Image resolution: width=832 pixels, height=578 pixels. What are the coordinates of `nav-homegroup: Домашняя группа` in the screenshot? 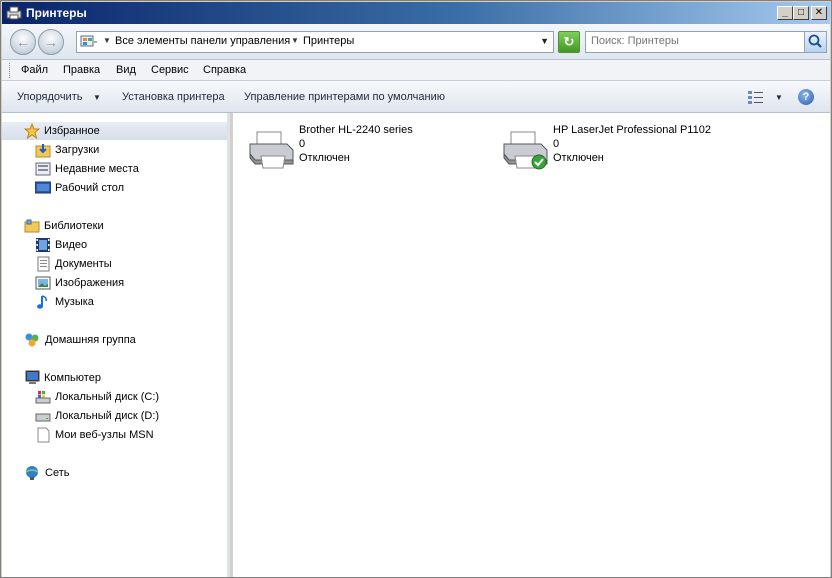 It's located at (114, 340).